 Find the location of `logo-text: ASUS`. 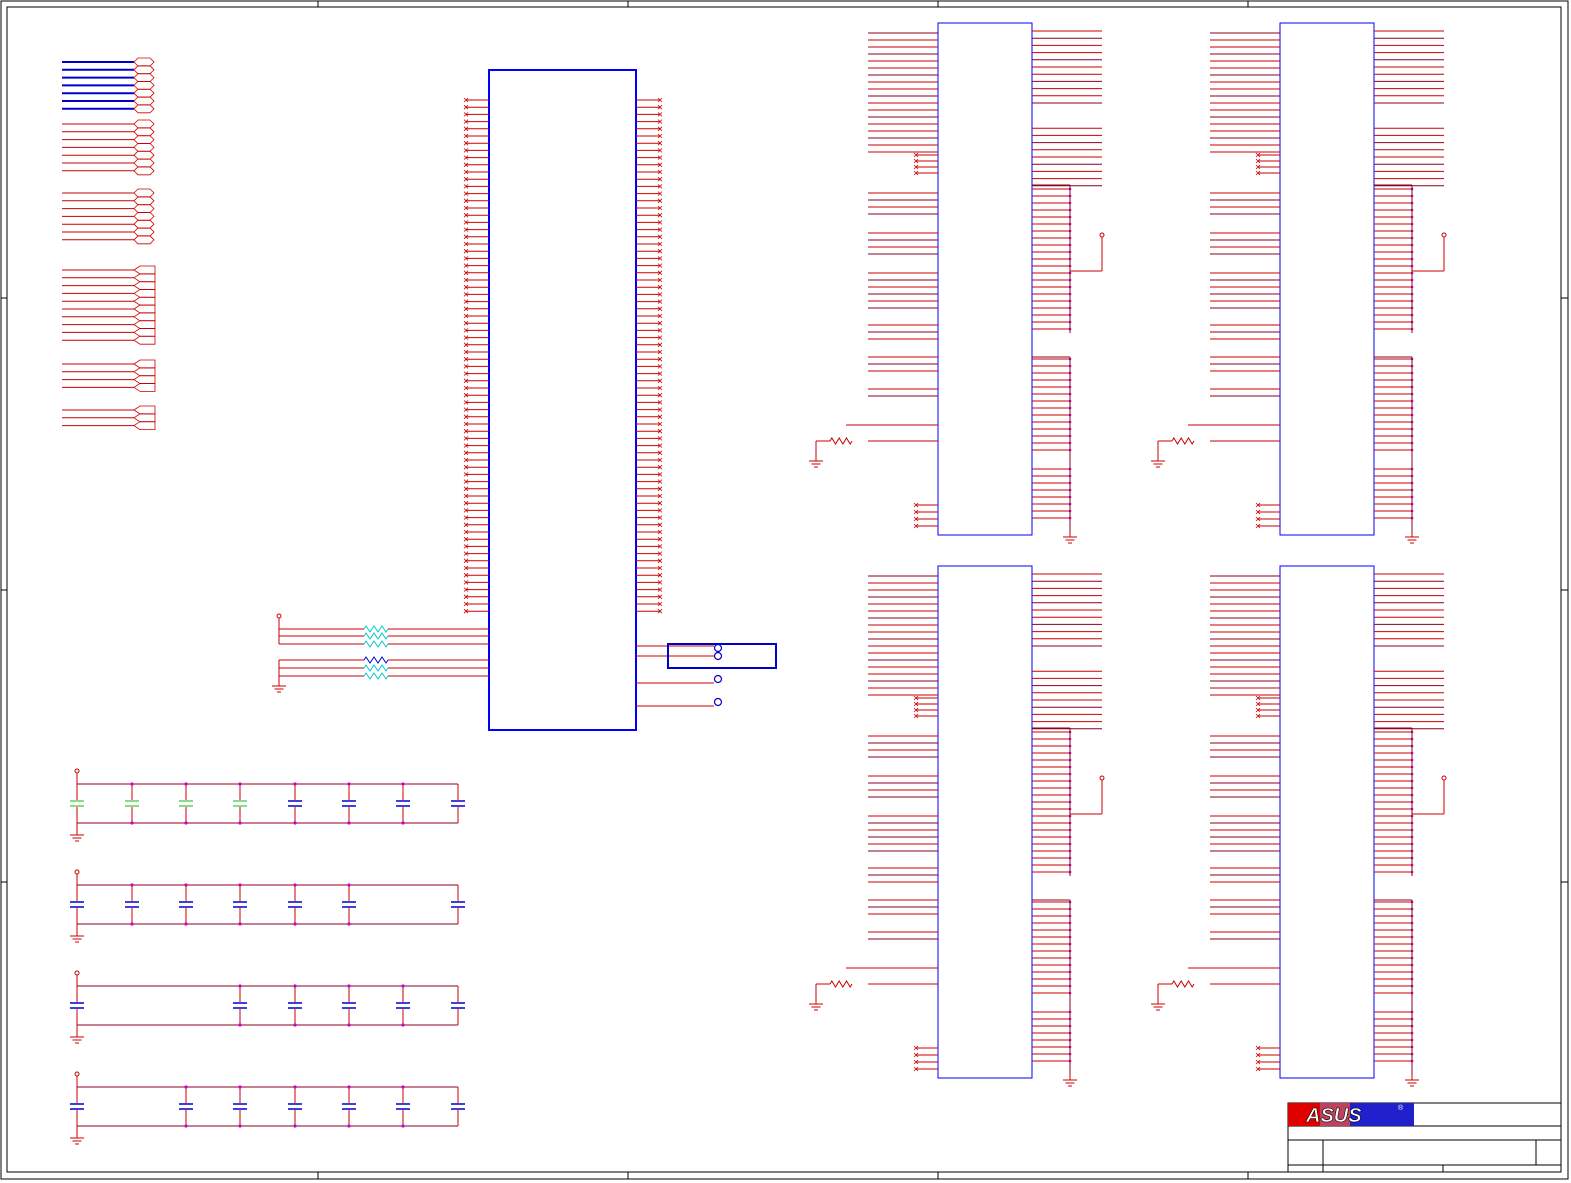

logo-text: ASUS is located at coordinates (1333, 1116).